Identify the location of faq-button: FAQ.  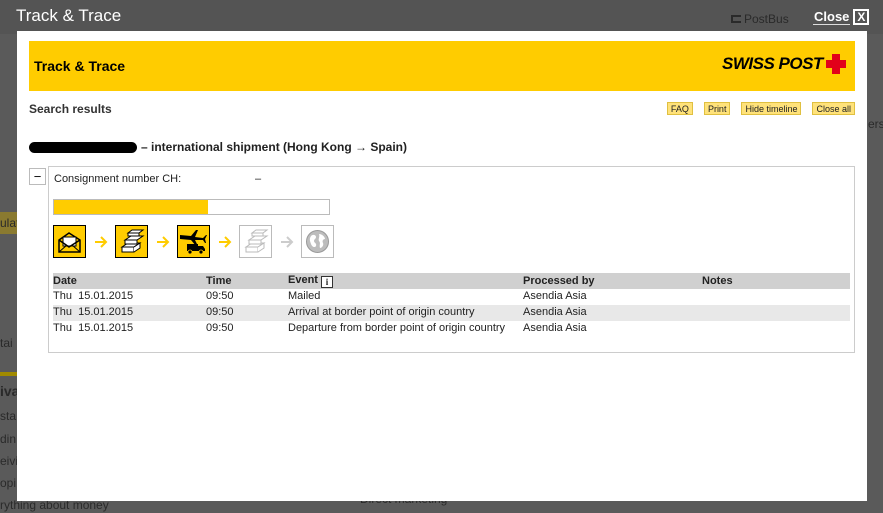
(679, 108).